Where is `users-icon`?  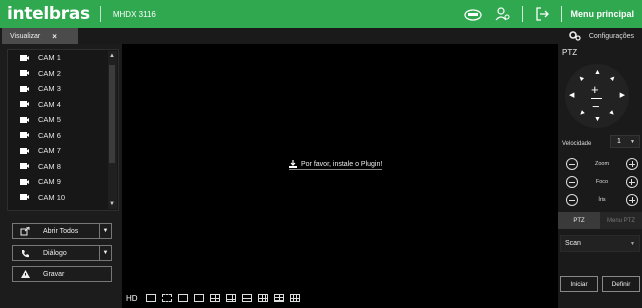 users-icon is located at coordinates (503, 14).